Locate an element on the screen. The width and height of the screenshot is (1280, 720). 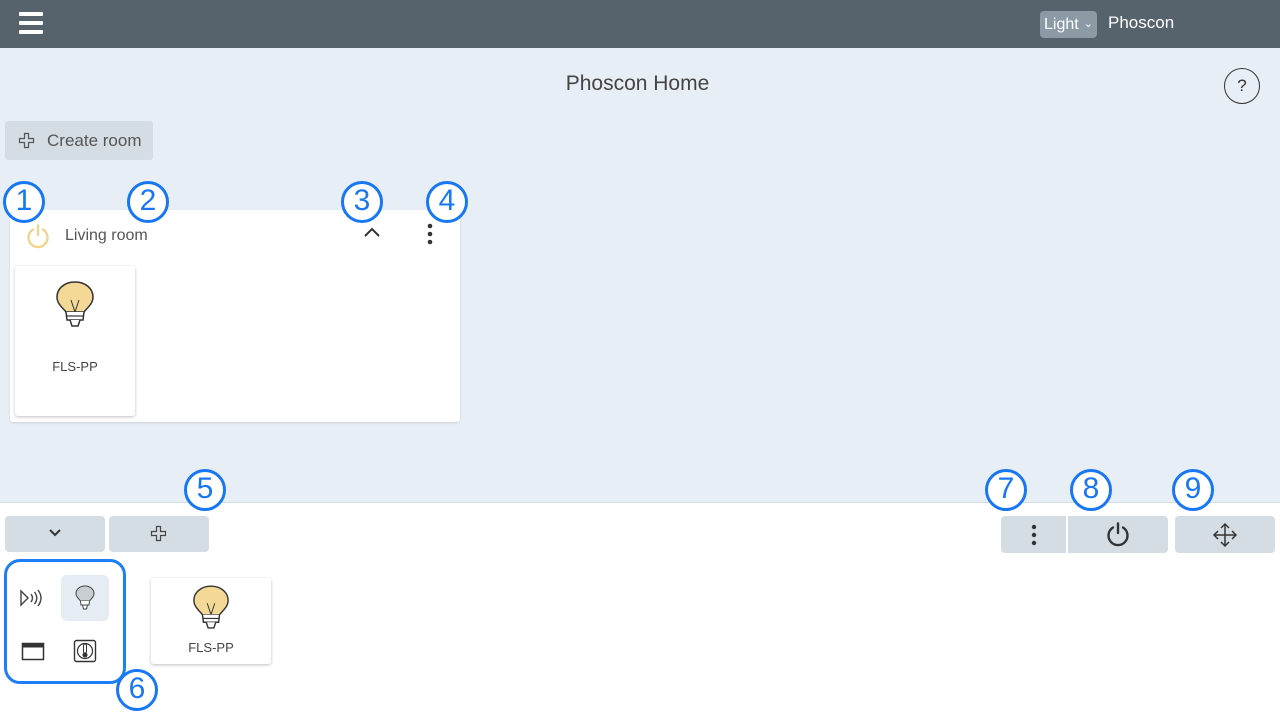
move-icon is located at coordinates (1225, 535).